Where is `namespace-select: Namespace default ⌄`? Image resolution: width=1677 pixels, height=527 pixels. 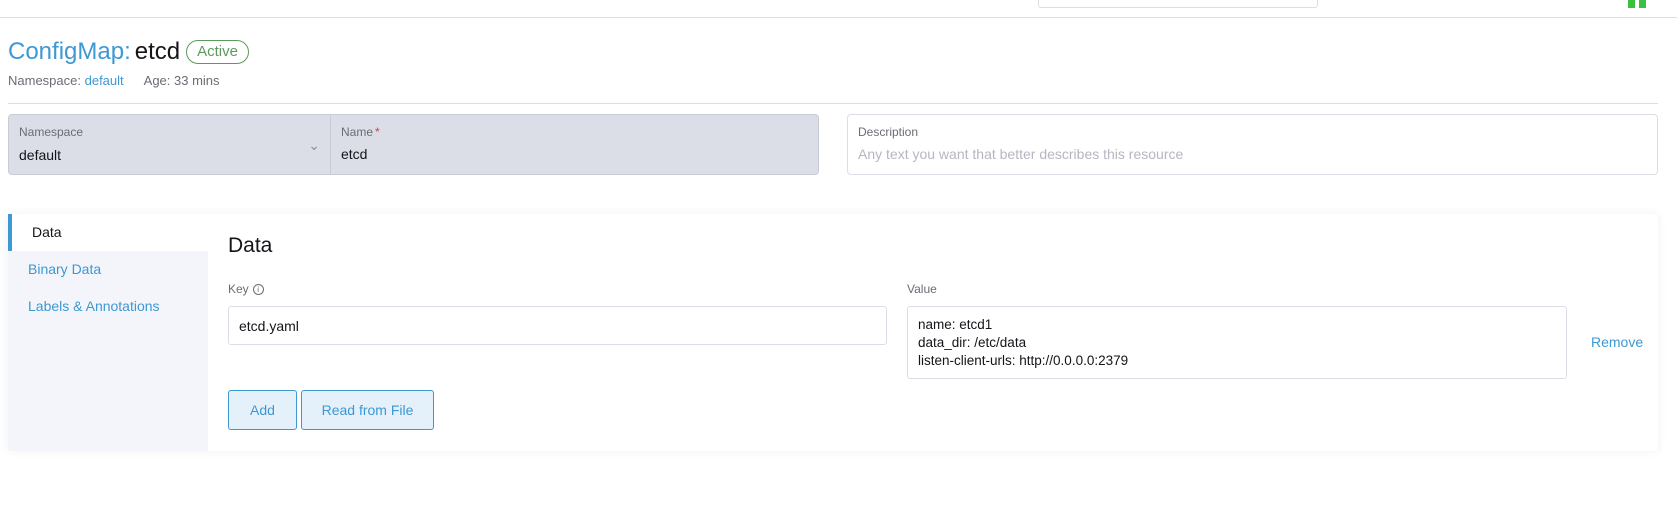 namespace-select: Namespace default ⌄ is located at coordinates (170, 144).